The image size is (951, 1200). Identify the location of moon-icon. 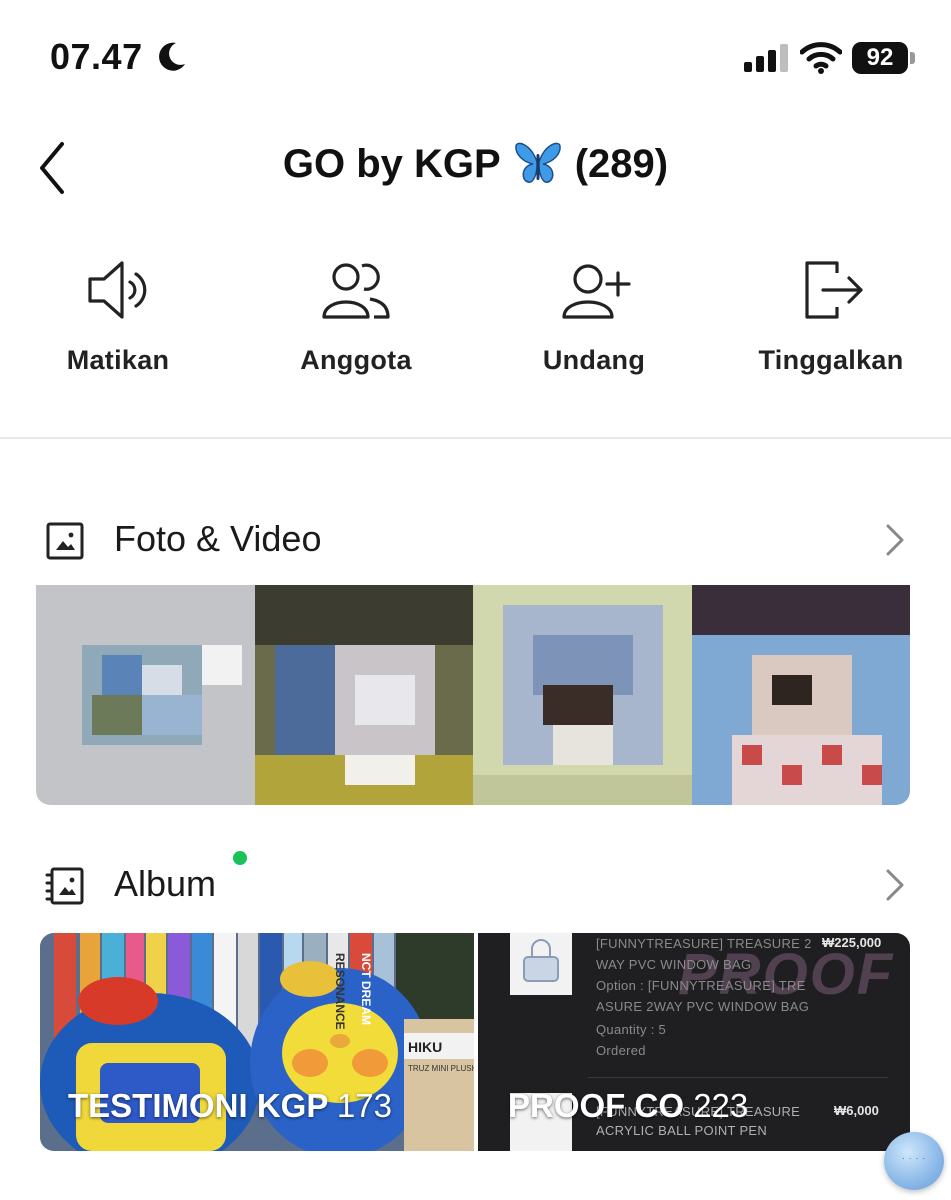
(172, 56).